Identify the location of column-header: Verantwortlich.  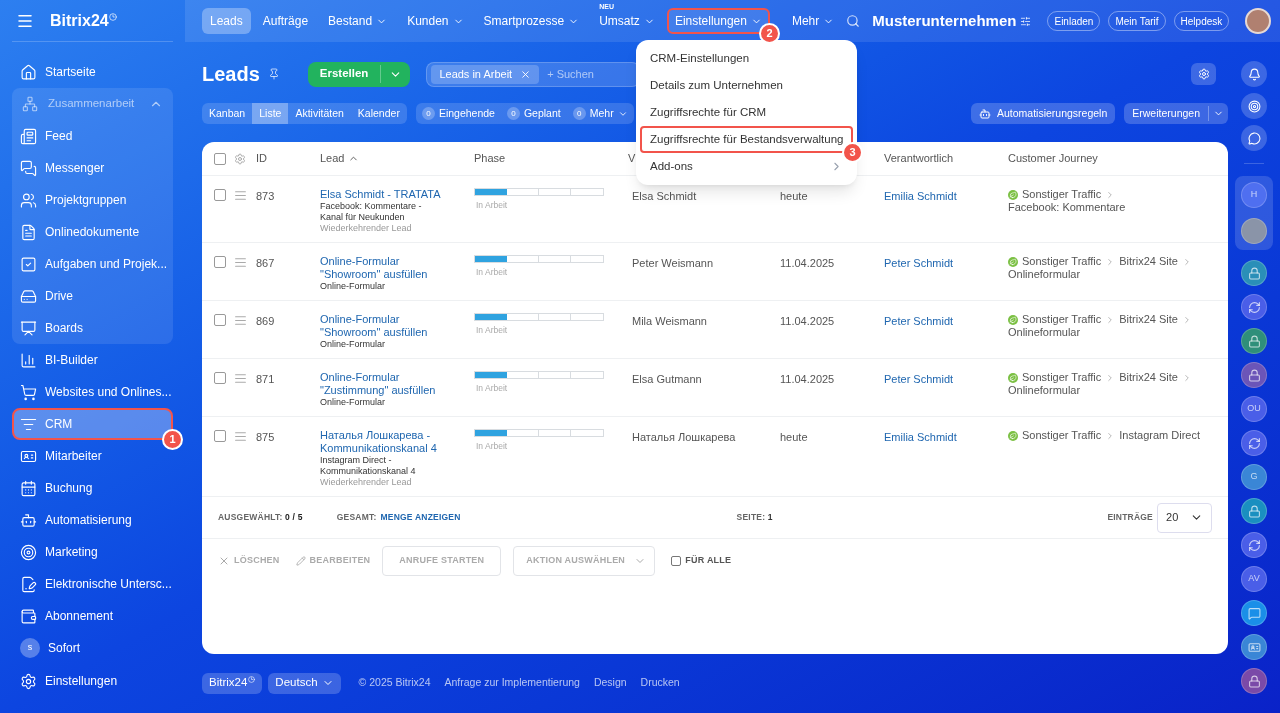
(946, 158).